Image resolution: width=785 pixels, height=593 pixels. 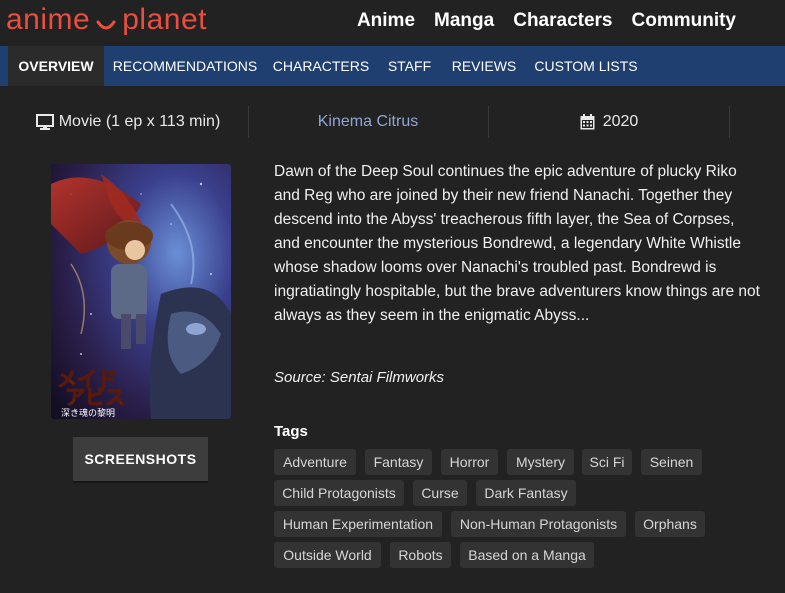 I want to click on tab-overview: OVERVIEW, so click(x=56, y=66).